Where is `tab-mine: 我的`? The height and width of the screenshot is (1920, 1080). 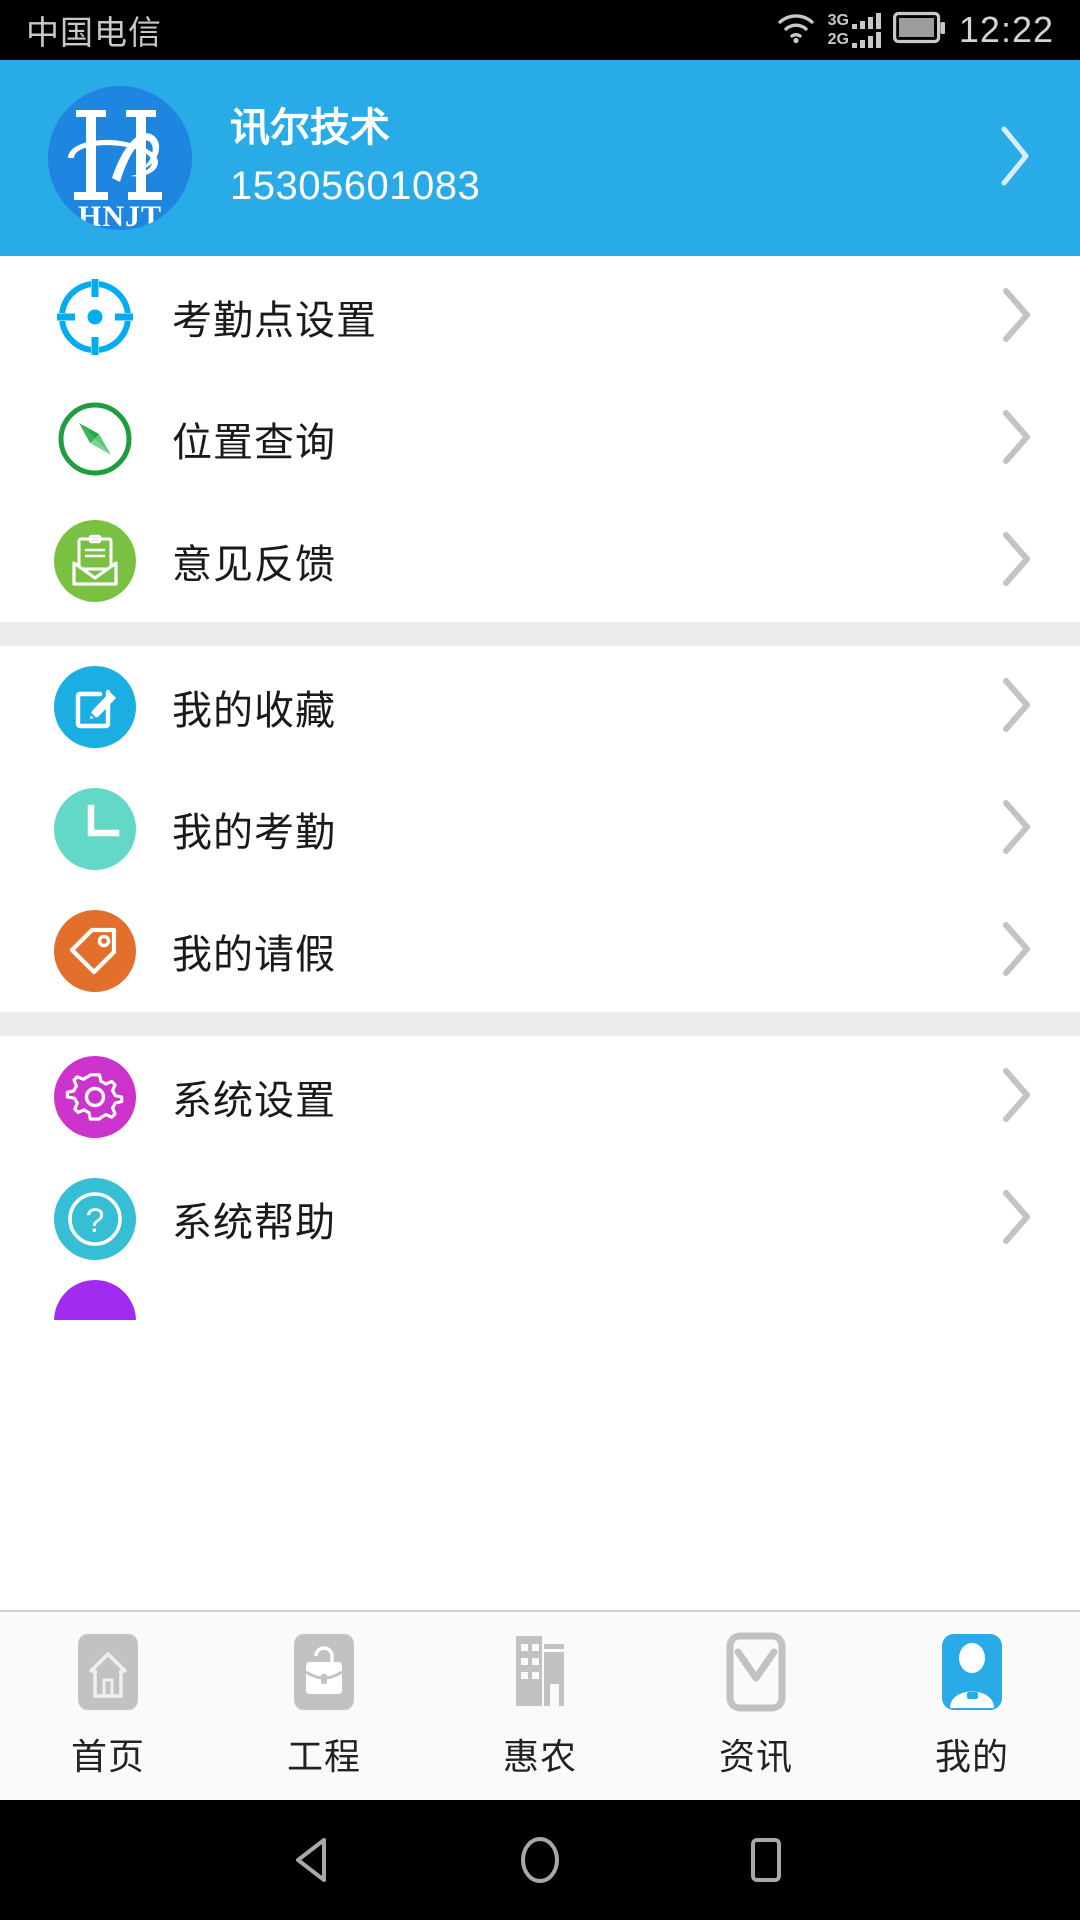 tab-mine: 我的 is located at coordinates (972, 1696).